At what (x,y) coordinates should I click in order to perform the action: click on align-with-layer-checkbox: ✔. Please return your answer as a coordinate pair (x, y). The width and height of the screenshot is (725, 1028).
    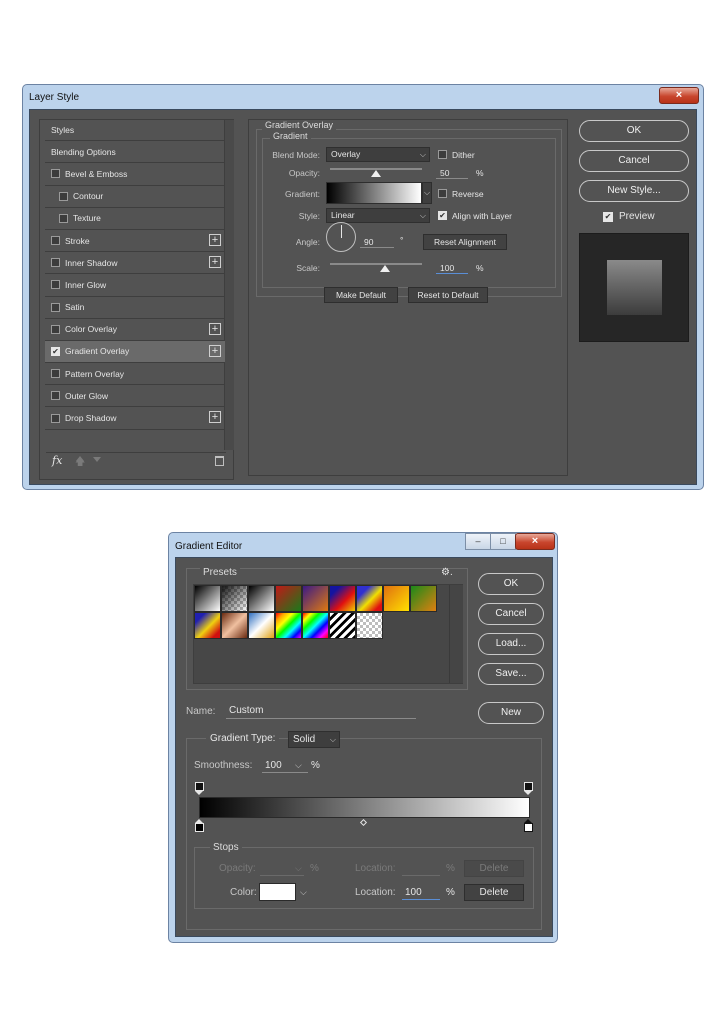
    Looking at the image, I should click on (442, 215).